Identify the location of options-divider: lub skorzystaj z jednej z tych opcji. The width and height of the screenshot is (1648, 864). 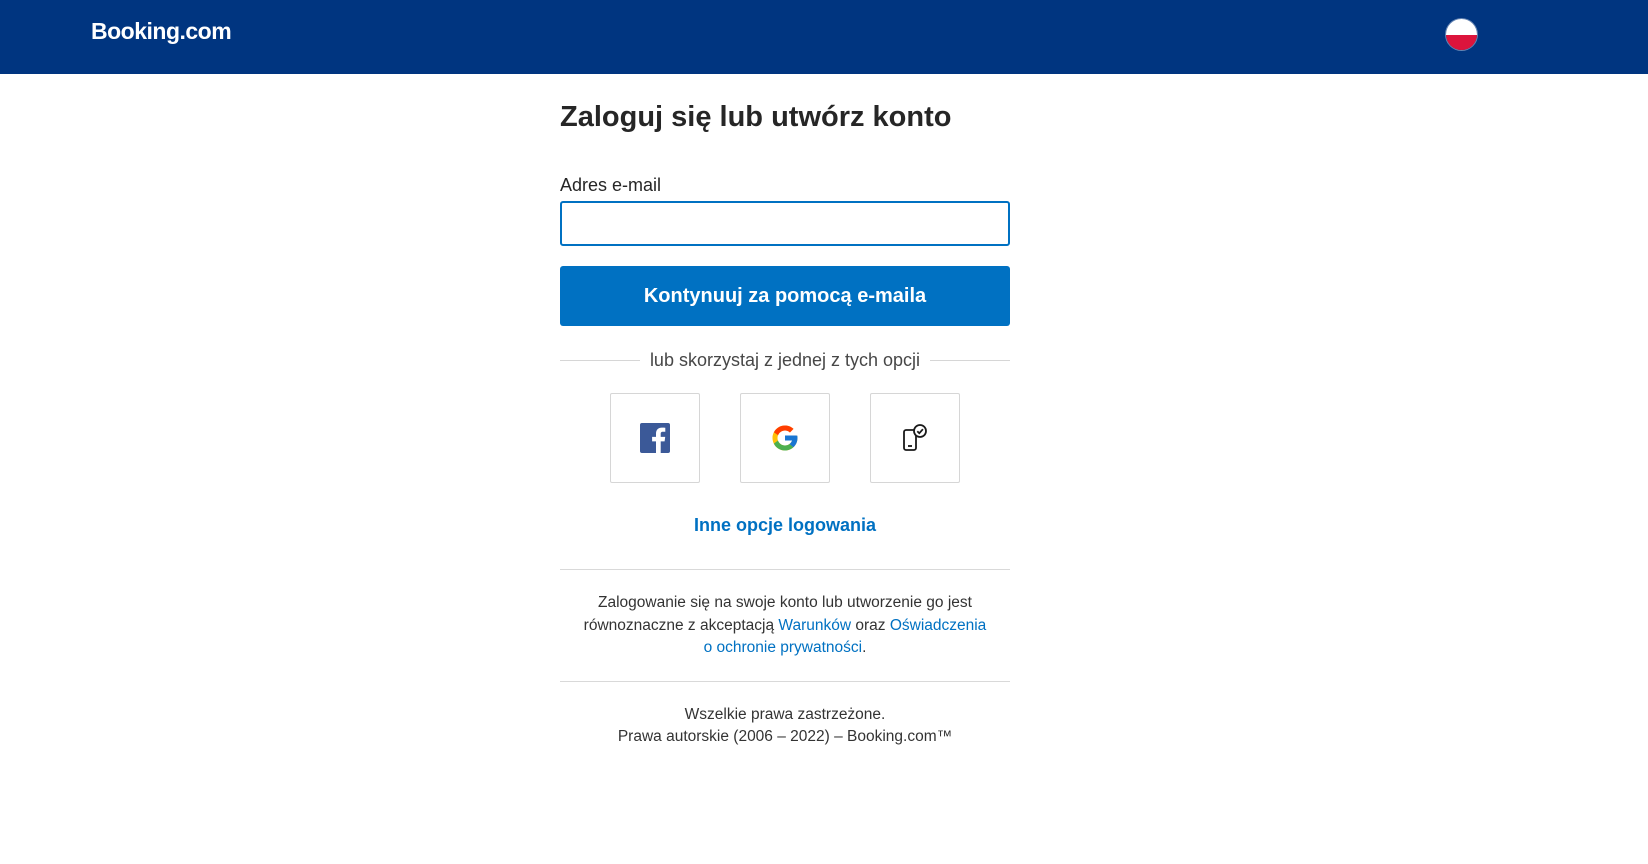
(785, 360).